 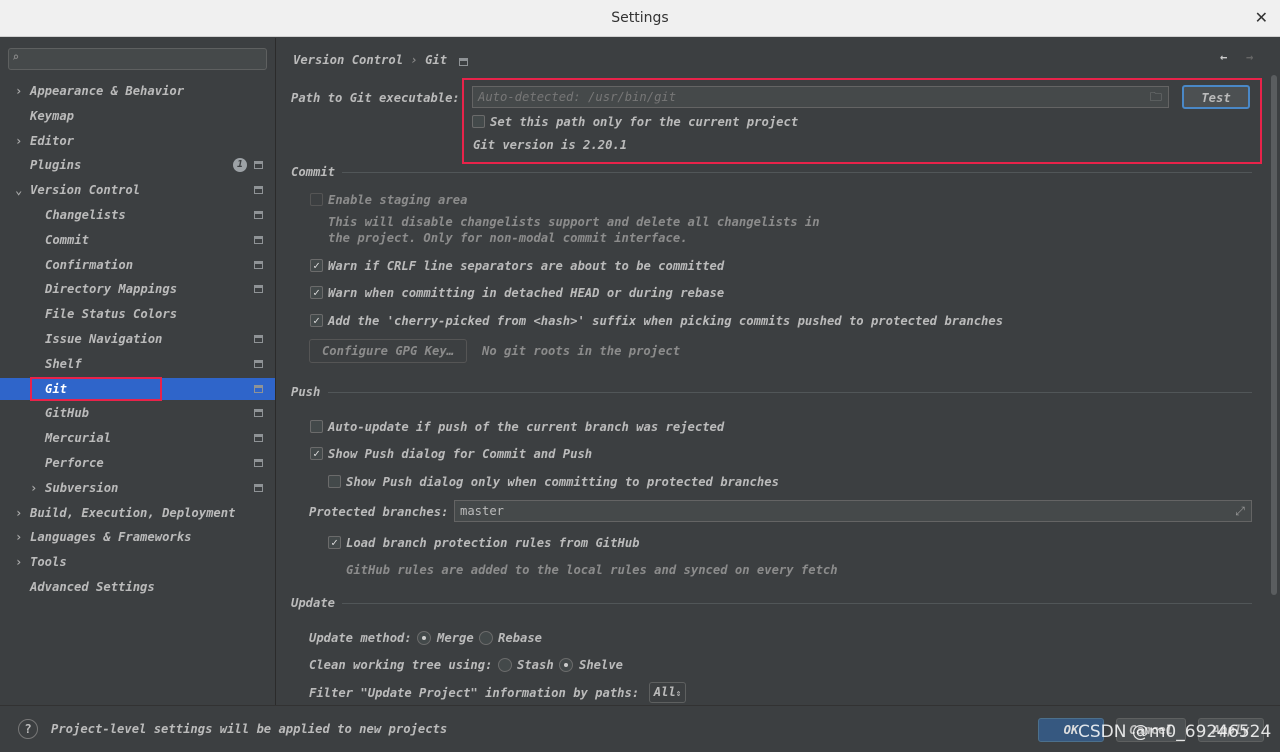 I want to click on sidebar-item-keymap: Keymap, so click(x=137, y=116).